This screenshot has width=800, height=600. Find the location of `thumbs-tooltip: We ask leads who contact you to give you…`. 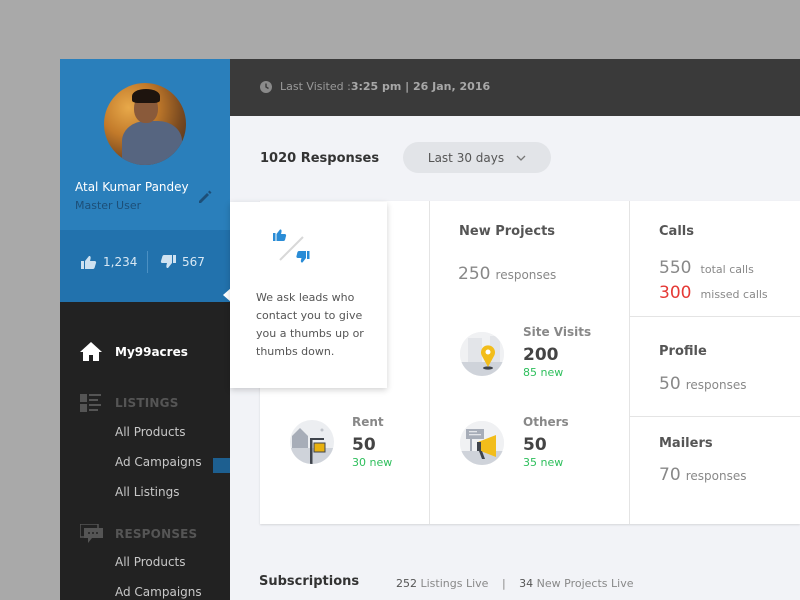

thumbs-tooltip: We ask leads who contact you to give you… is located at coordinates (308, 295).